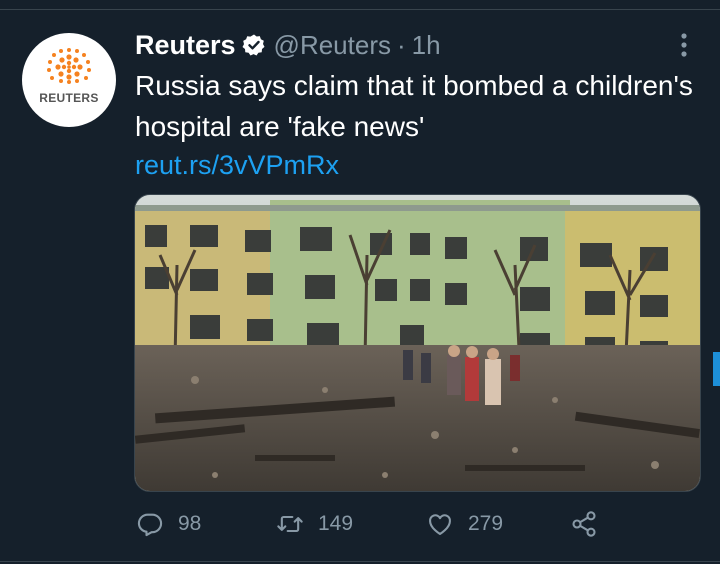 The image size is (720, 564). What do you see at coordinates (185, 45) in the screenshot?
I see `author-name: Reuters` at bounding box center [185, 45].